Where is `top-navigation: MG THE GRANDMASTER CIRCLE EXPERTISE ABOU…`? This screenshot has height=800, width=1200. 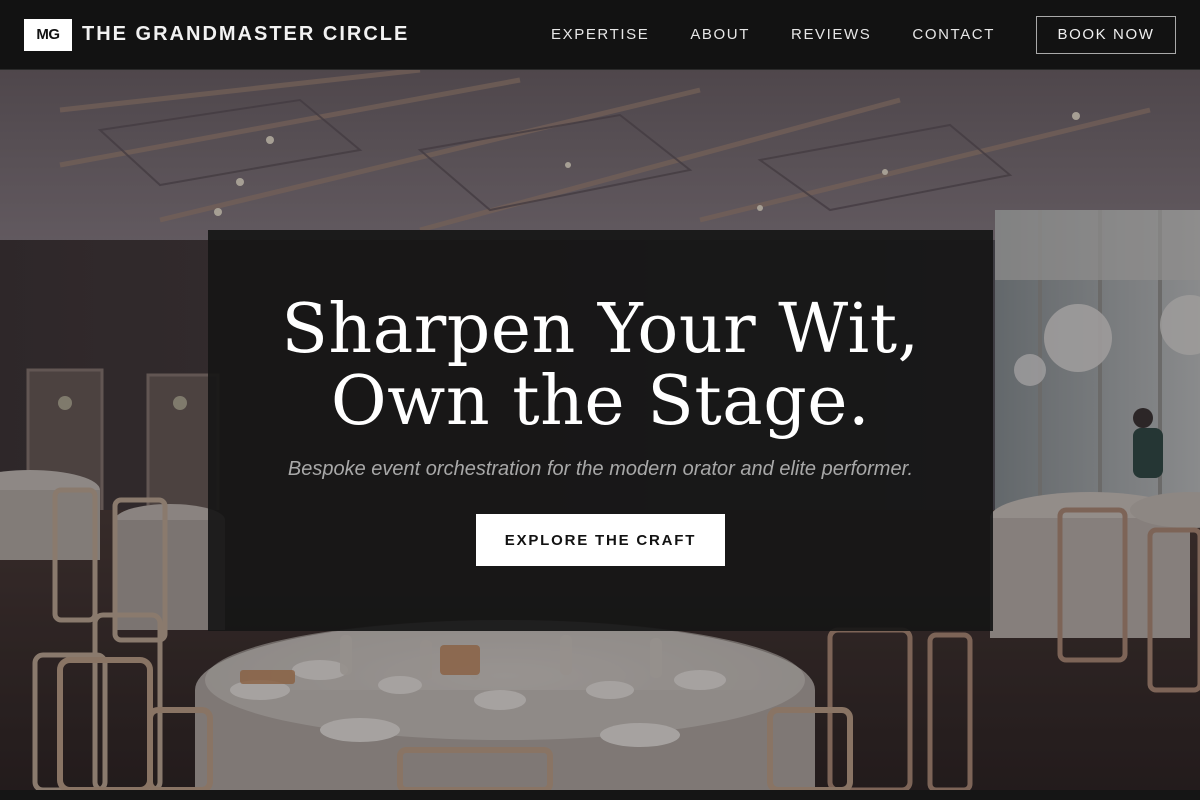 top-navigation: MG THE GRANDMASTER CIRCLE EXPERTISE ABOU… is located at coordinates (600, 35).